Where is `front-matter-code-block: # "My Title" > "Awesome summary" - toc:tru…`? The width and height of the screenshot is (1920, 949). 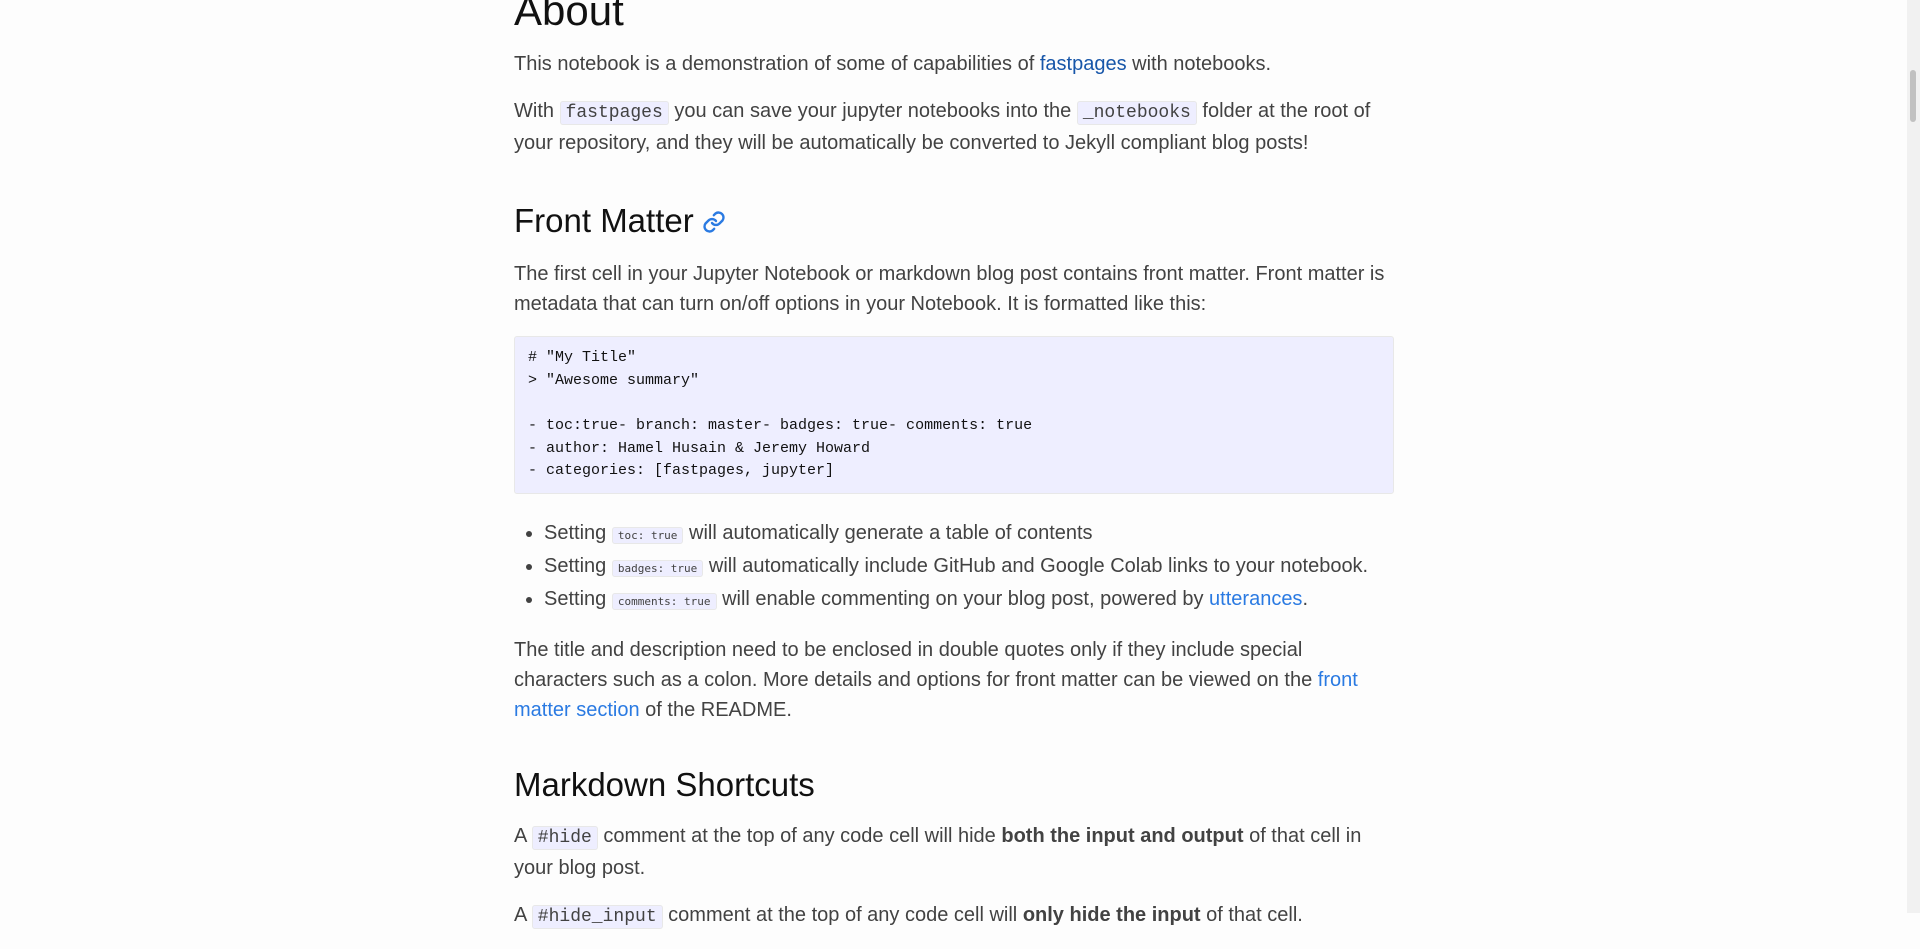
front-matter-code-block: # "My Title" > "Awesome summary" - toc:tru… is located at coordinates (954, 415).